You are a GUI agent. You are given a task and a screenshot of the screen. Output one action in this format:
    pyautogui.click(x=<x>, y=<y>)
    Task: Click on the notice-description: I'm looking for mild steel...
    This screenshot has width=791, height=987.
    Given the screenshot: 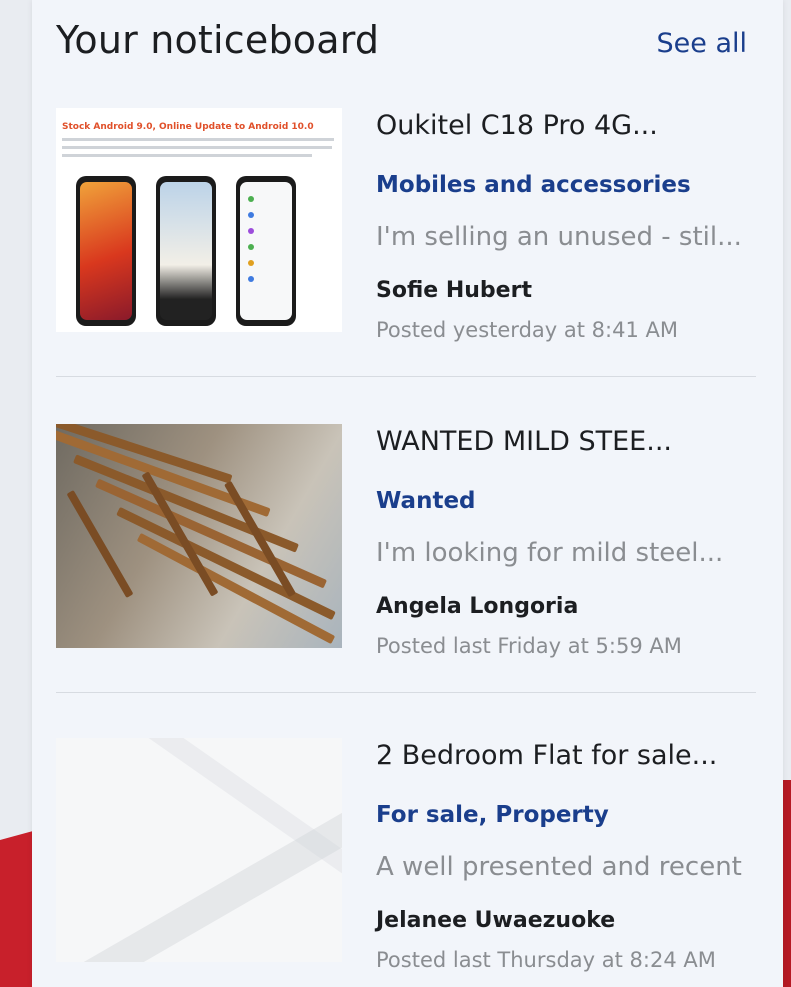 What is the action you would take?
    pyautogui.click(x=550, y=553)
    